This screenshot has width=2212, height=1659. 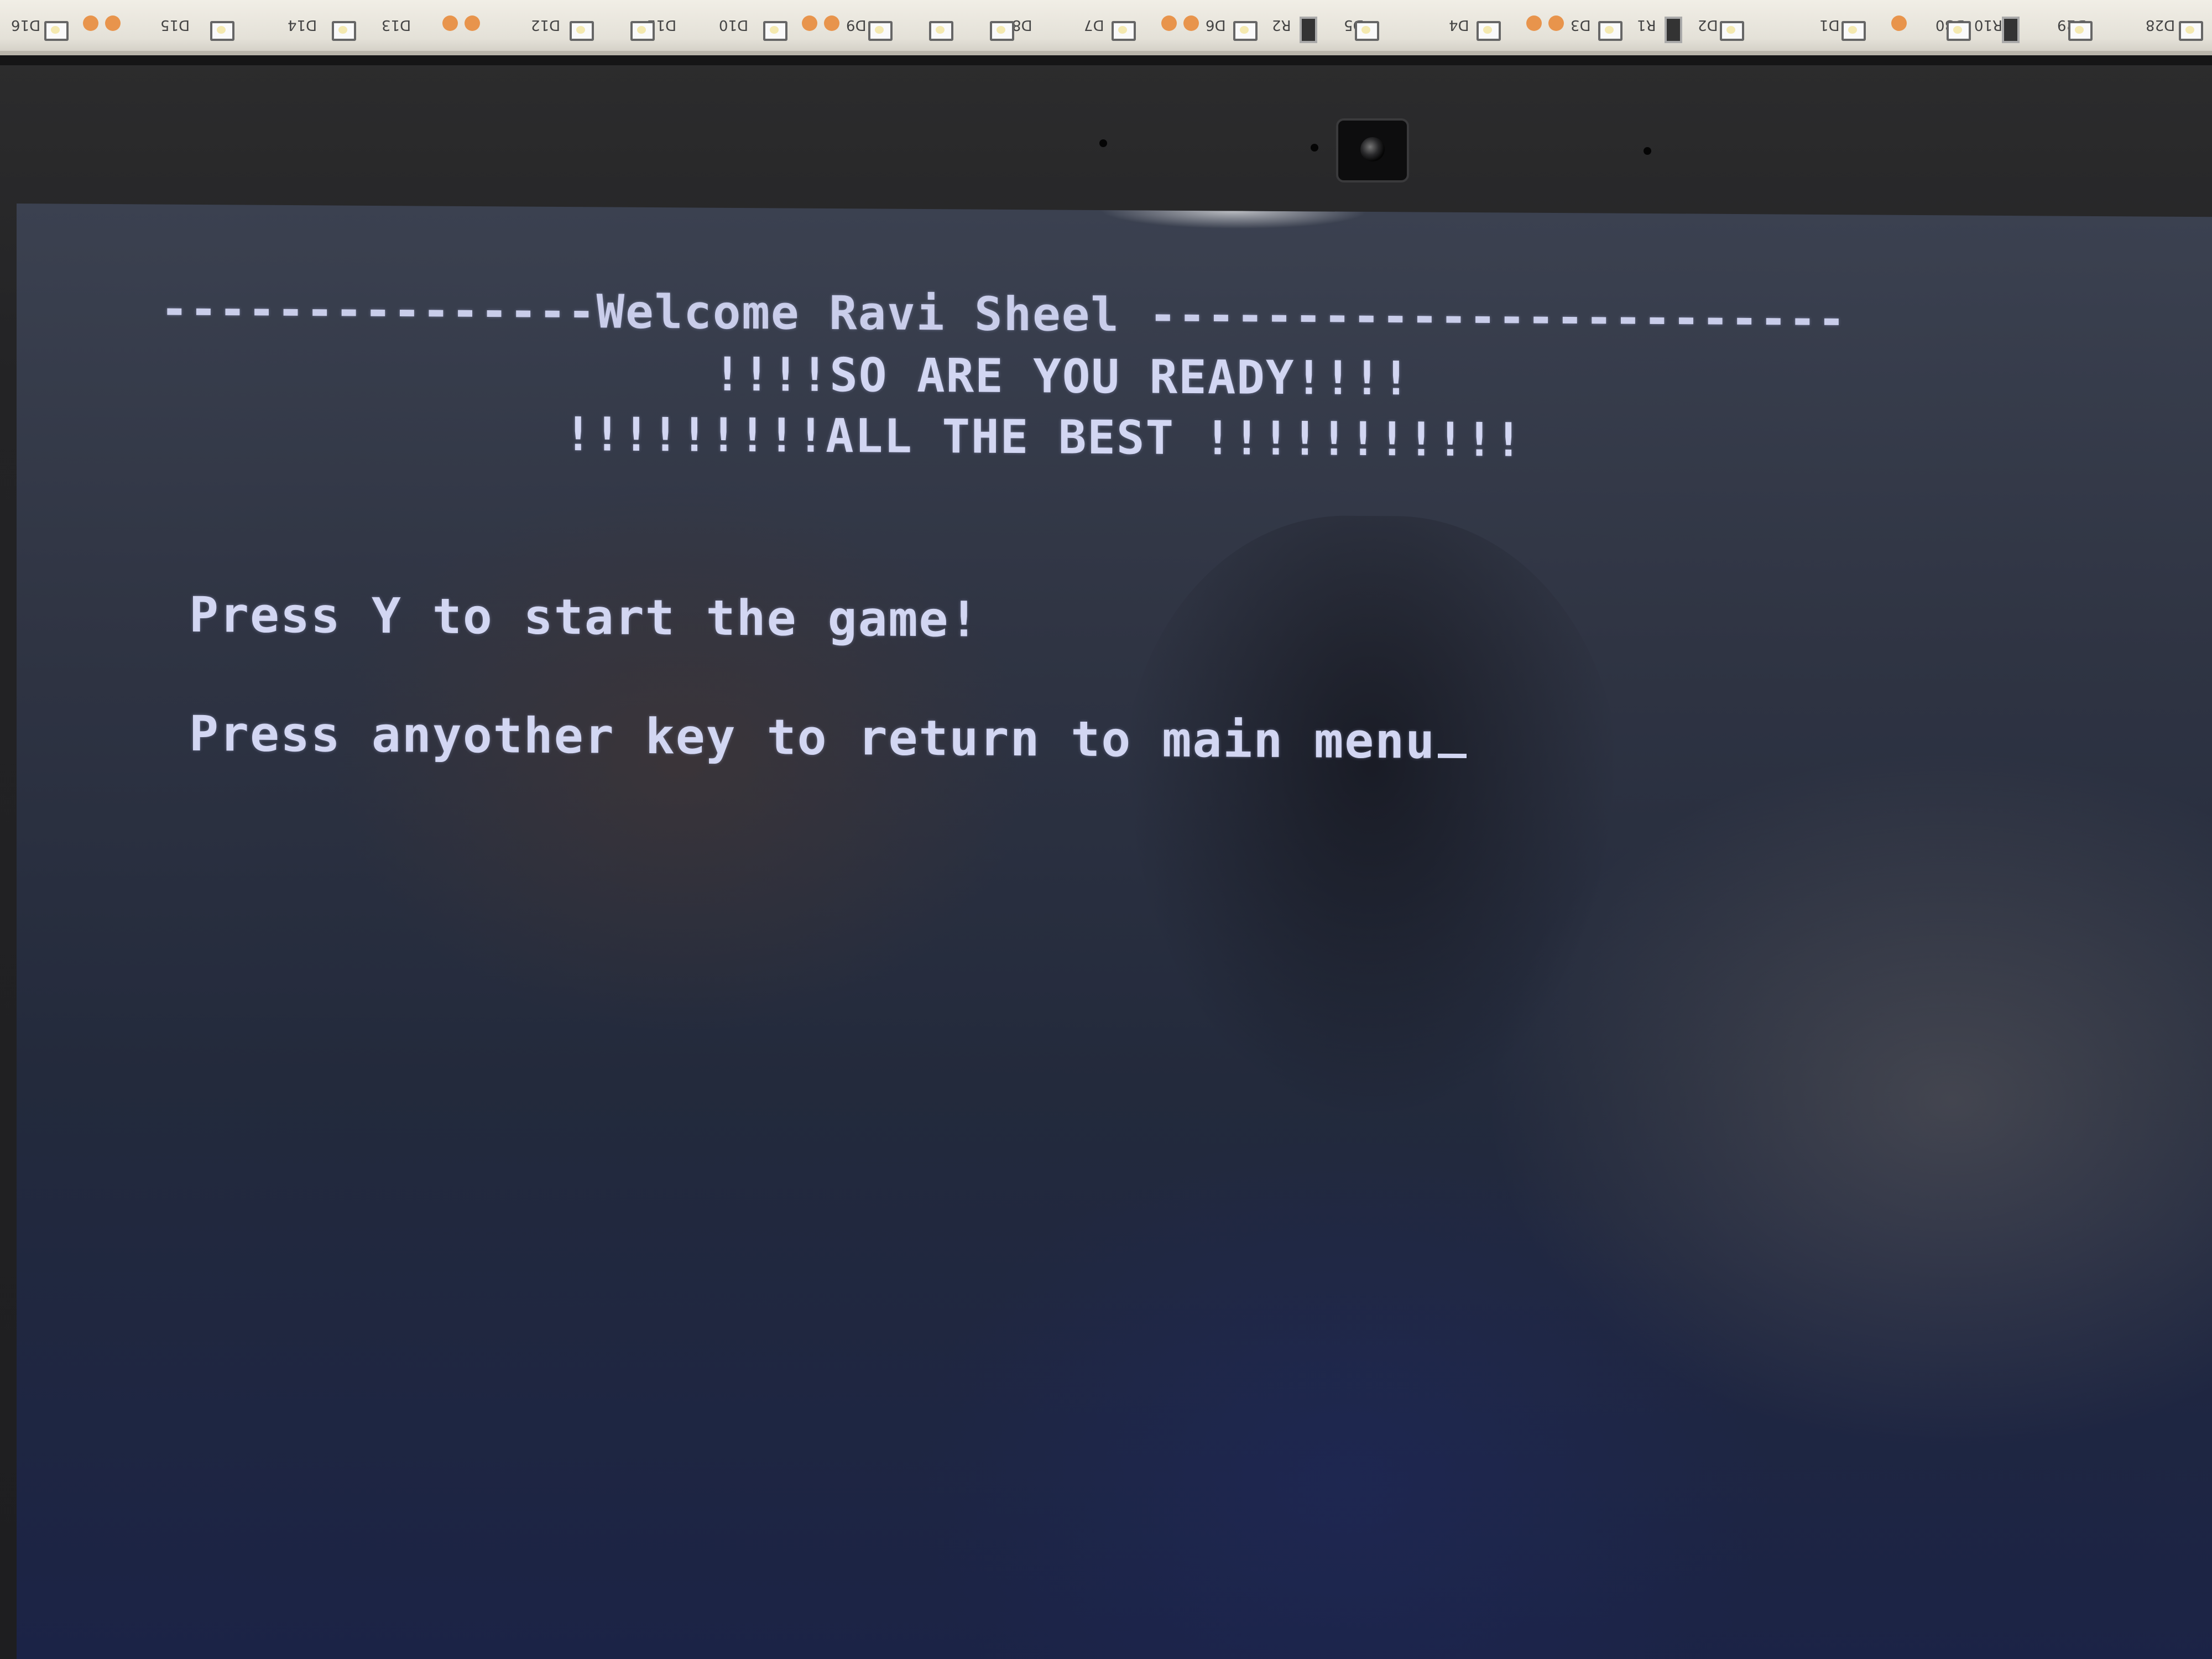 I want to click on led-label: D10, so click(x=734, y=25).